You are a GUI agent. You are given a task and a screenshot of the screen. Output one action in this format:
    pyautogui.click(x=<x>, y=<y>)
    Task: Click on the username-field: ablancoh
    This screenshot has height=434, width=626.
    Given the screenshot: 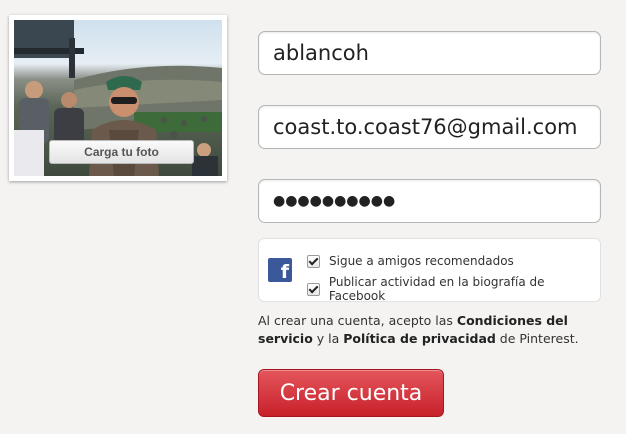 What is the action you would take?
    pyautogui.click(x=429, y=53)
    